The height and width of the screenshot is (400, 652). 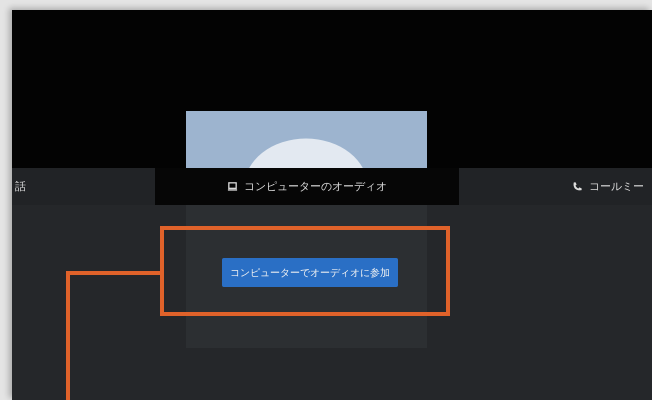 I want to click on laptop-icon, so click(x=232, y=186).